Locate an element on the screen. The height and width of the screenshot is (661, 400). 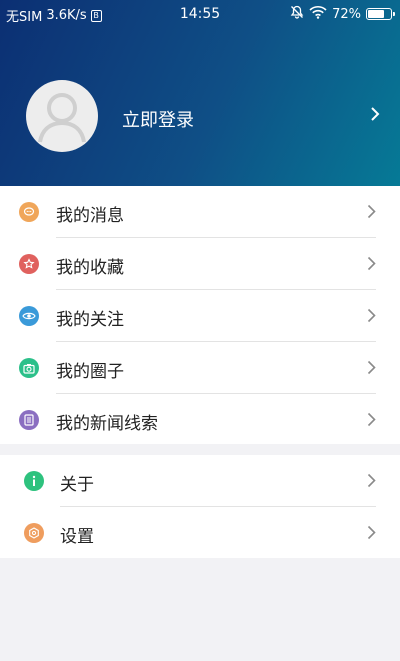
battery-fill is located at coordinates (376, 14).